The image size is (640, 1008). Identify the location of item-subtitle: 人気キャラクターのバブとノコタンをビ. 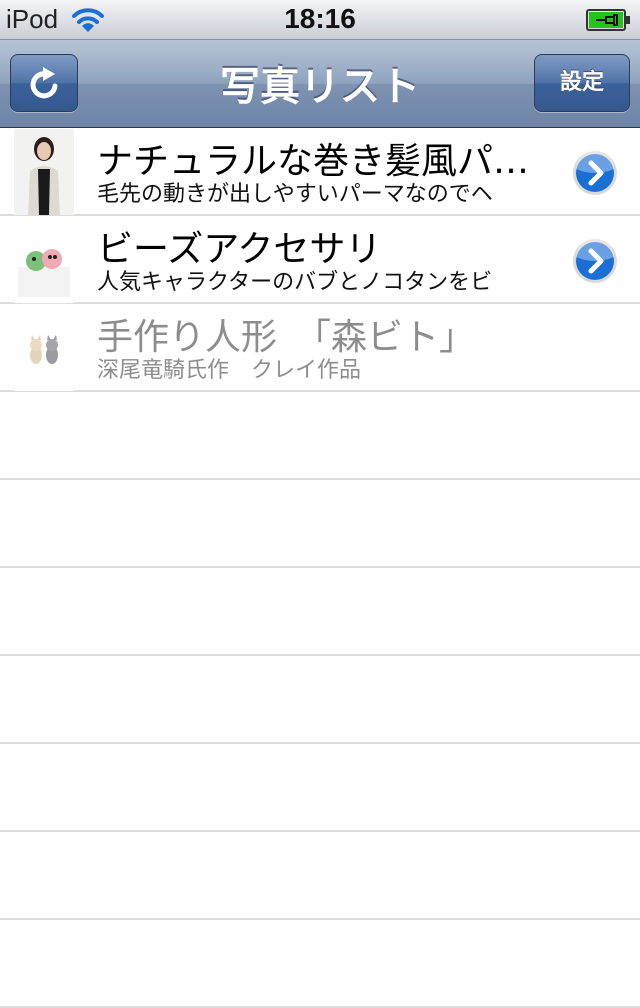
(295, 282).